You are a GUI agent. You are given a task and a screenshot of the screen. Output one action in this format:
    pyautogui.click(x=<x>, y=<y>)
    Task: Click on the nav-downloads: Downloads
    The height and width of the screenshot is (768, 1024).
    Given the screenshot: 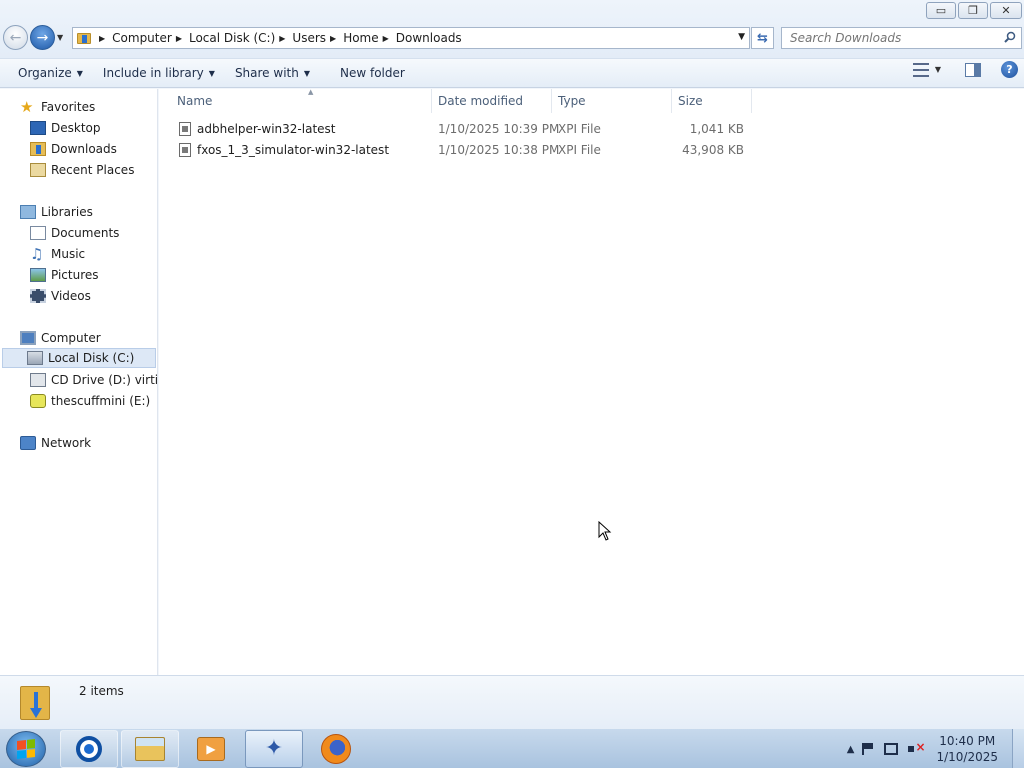 What is the action you would take?
    pyautogui.click(x=73, y=149)
    